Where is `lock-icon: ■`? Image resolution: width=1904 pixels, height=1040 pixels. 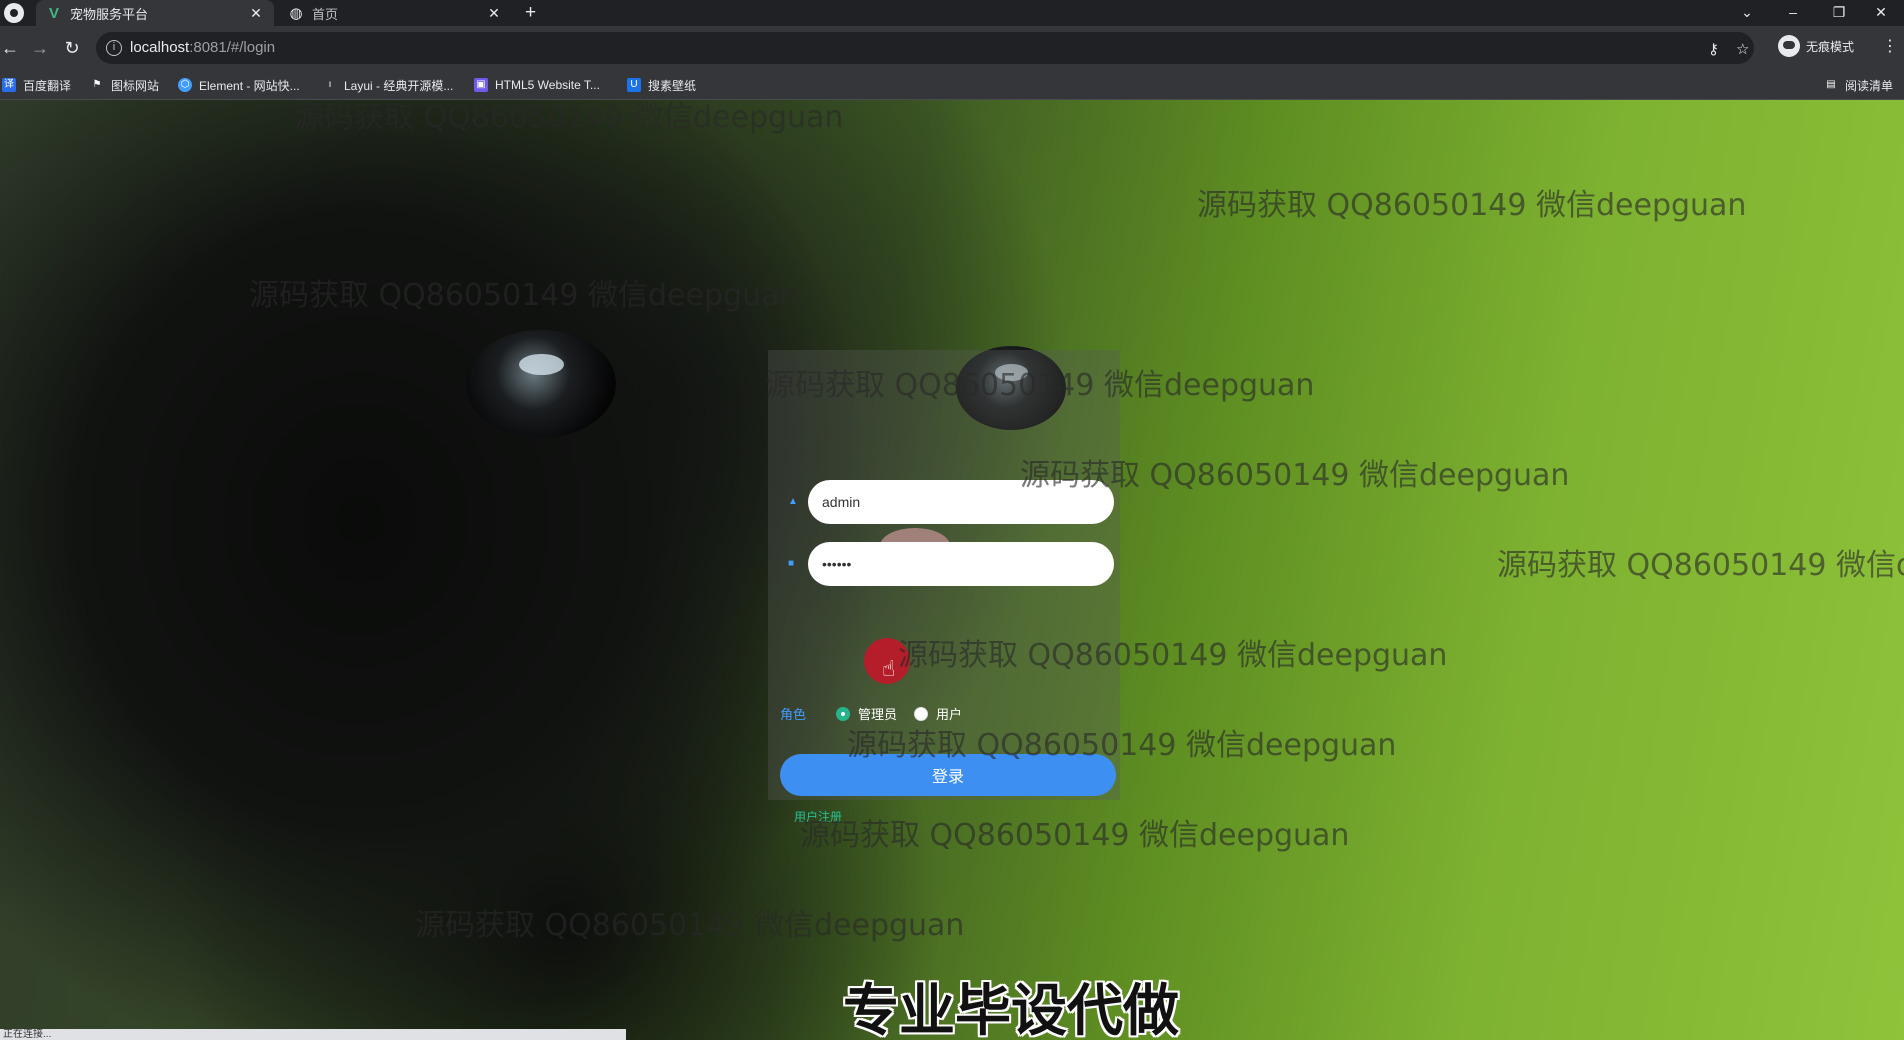
lock-icon: ■ is located at coordinates (791, 563).